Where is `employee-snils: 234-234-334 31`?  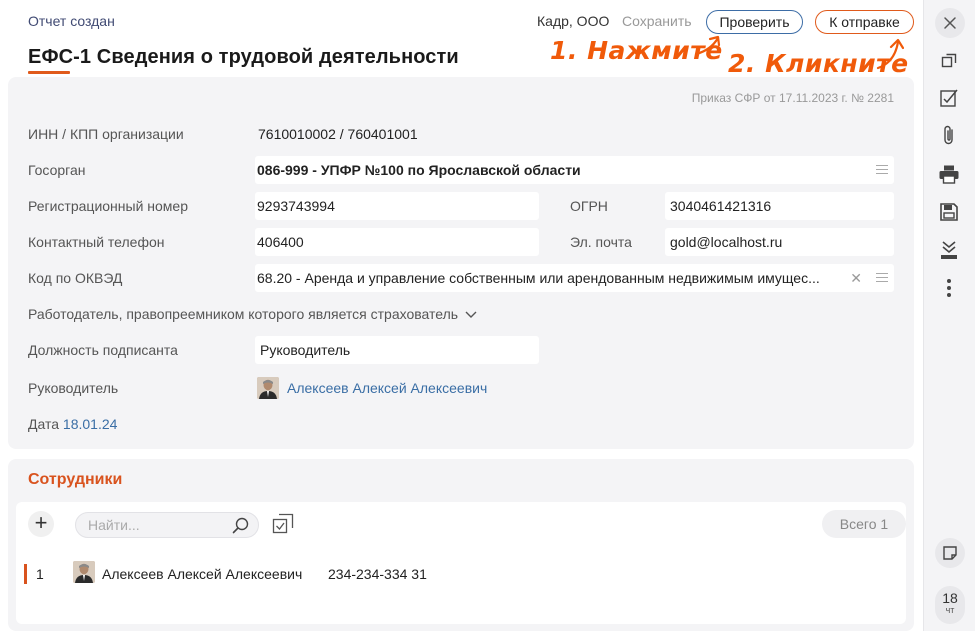 employee-snils: 234-234-334 31 is located at coordinates (377, 574).